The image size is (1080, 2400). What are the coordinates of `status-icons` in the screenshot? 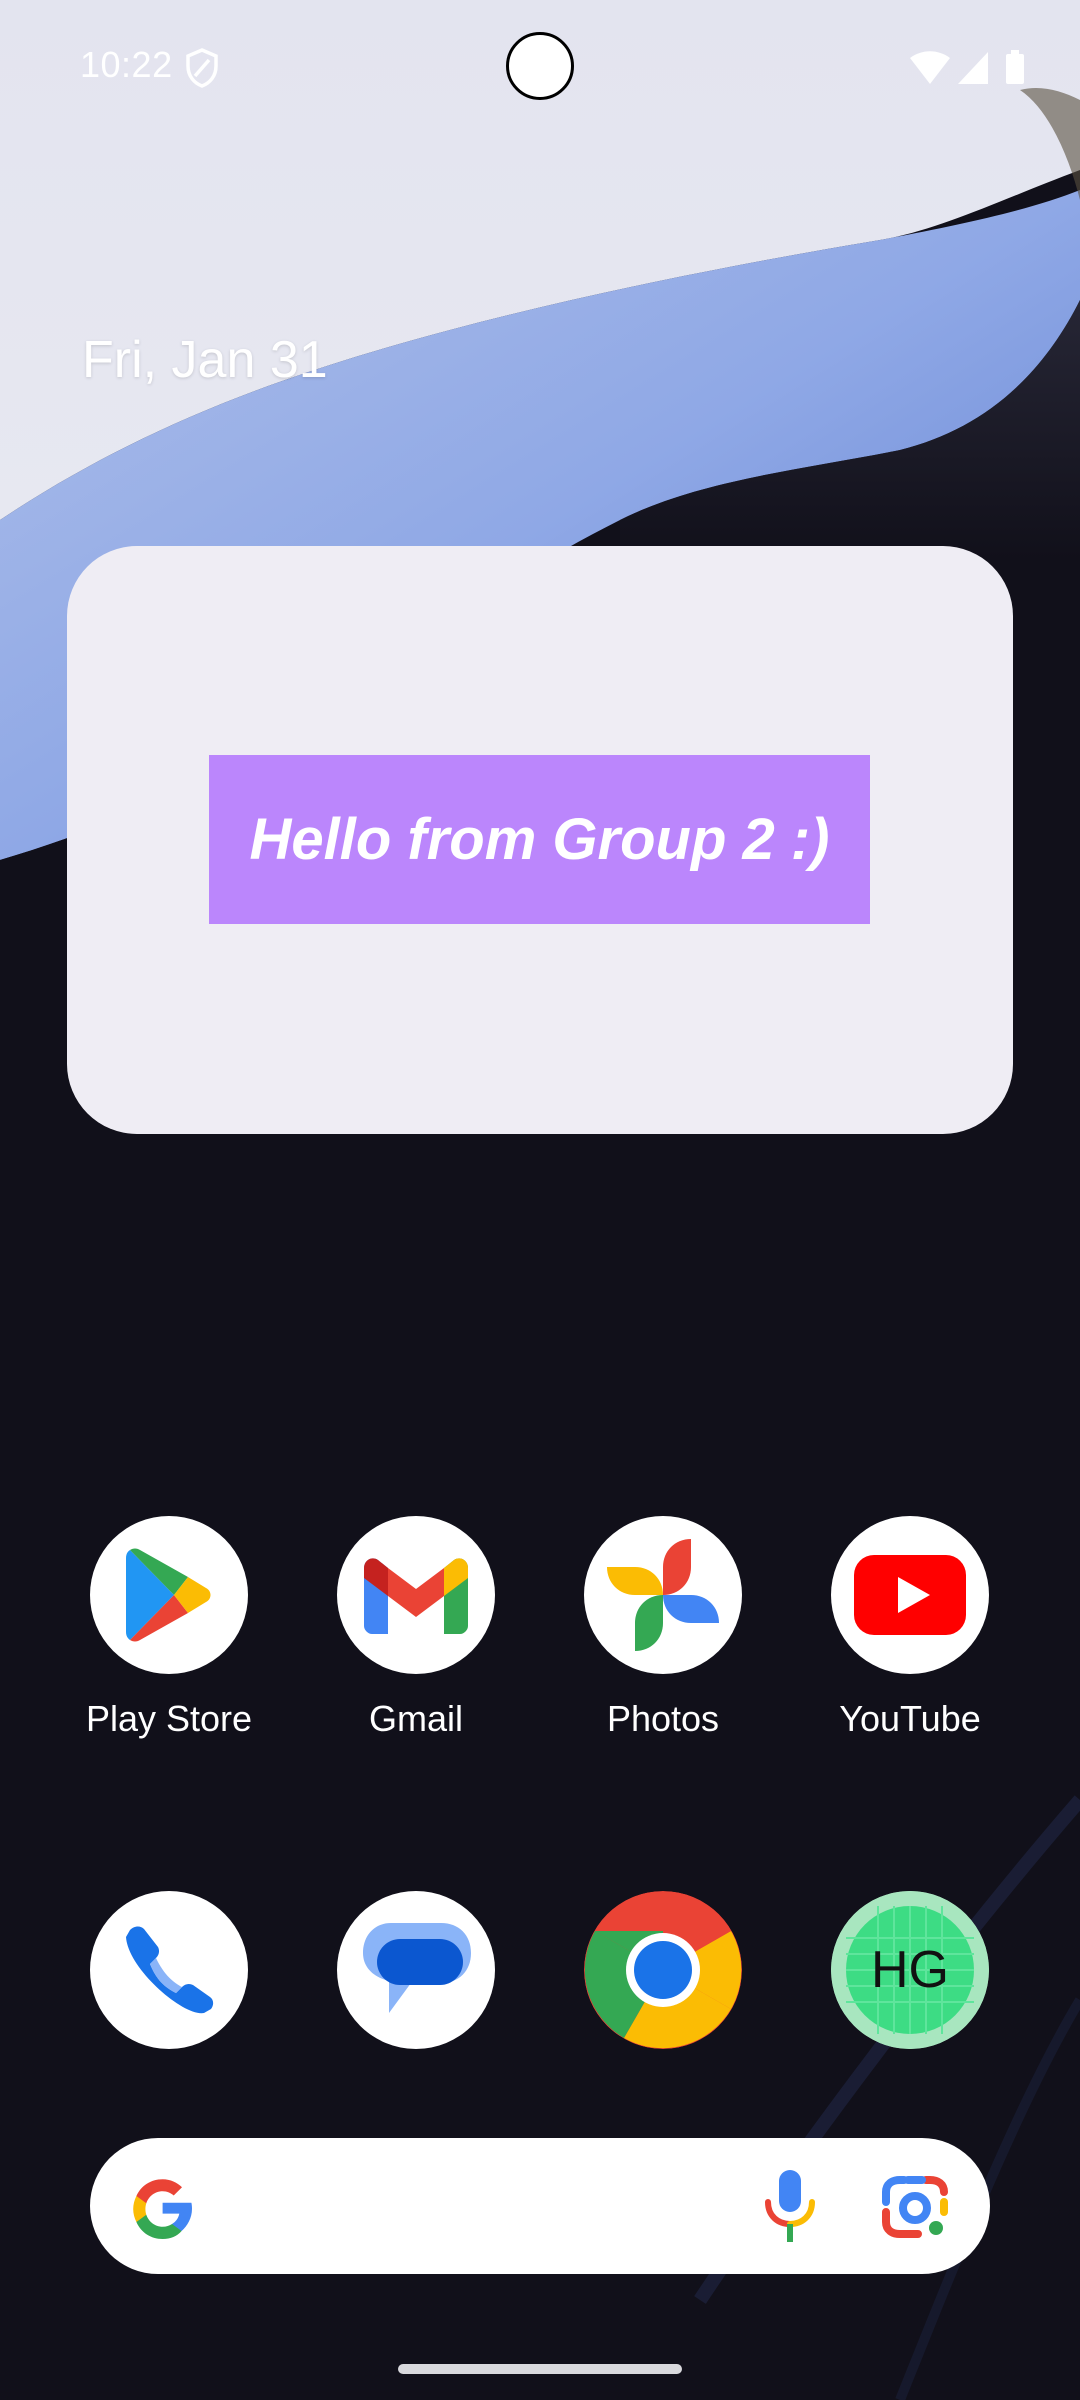 It's located at (970, 68).